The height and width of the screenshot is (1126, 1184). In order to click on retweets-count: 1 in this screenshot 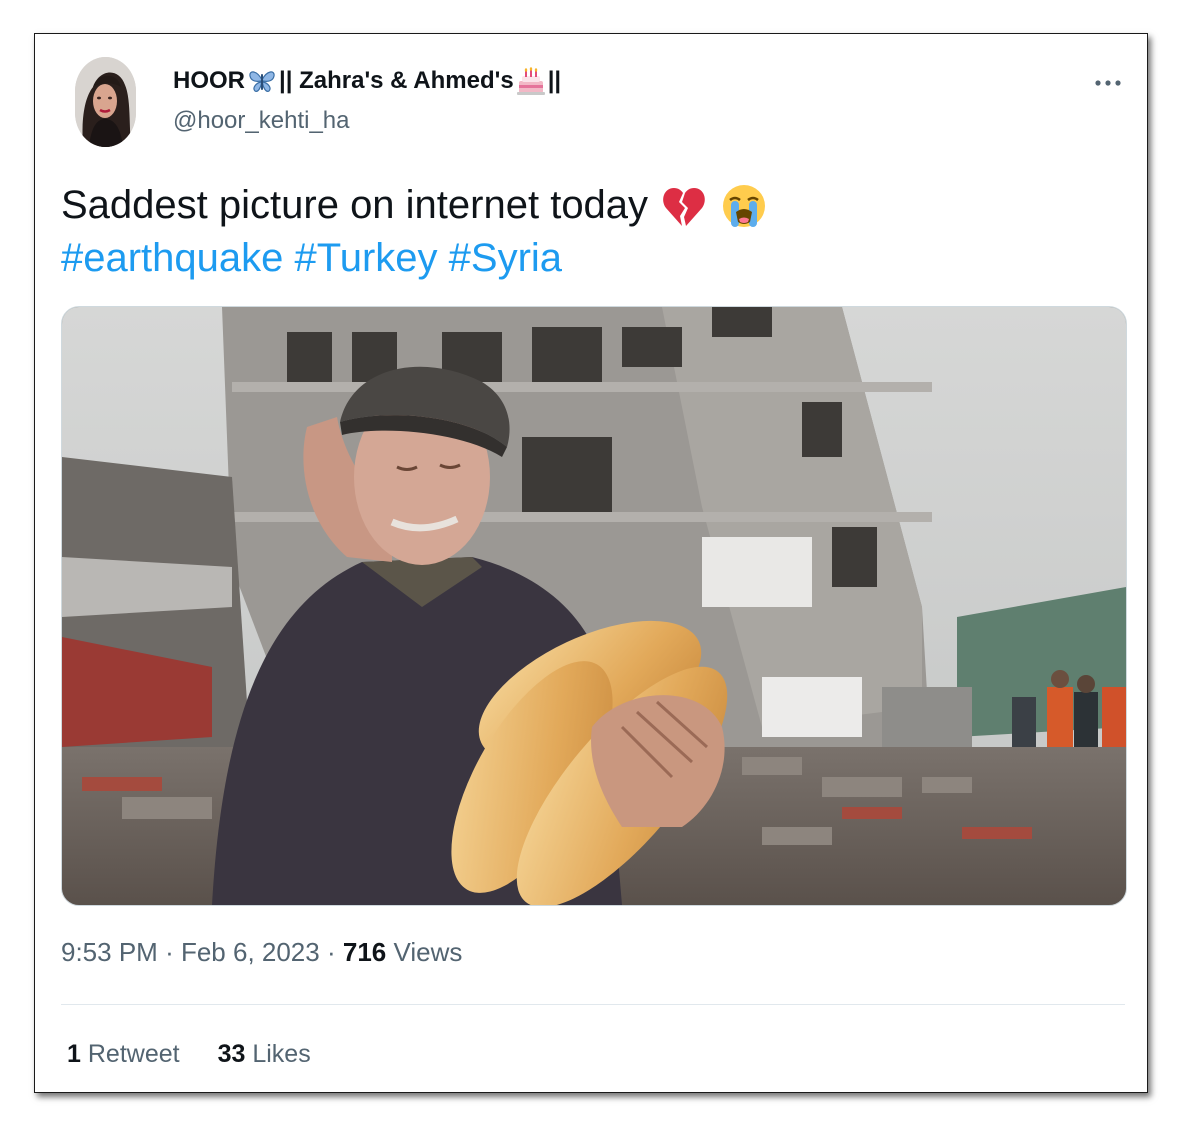, I will do `click(74, 1054)`.